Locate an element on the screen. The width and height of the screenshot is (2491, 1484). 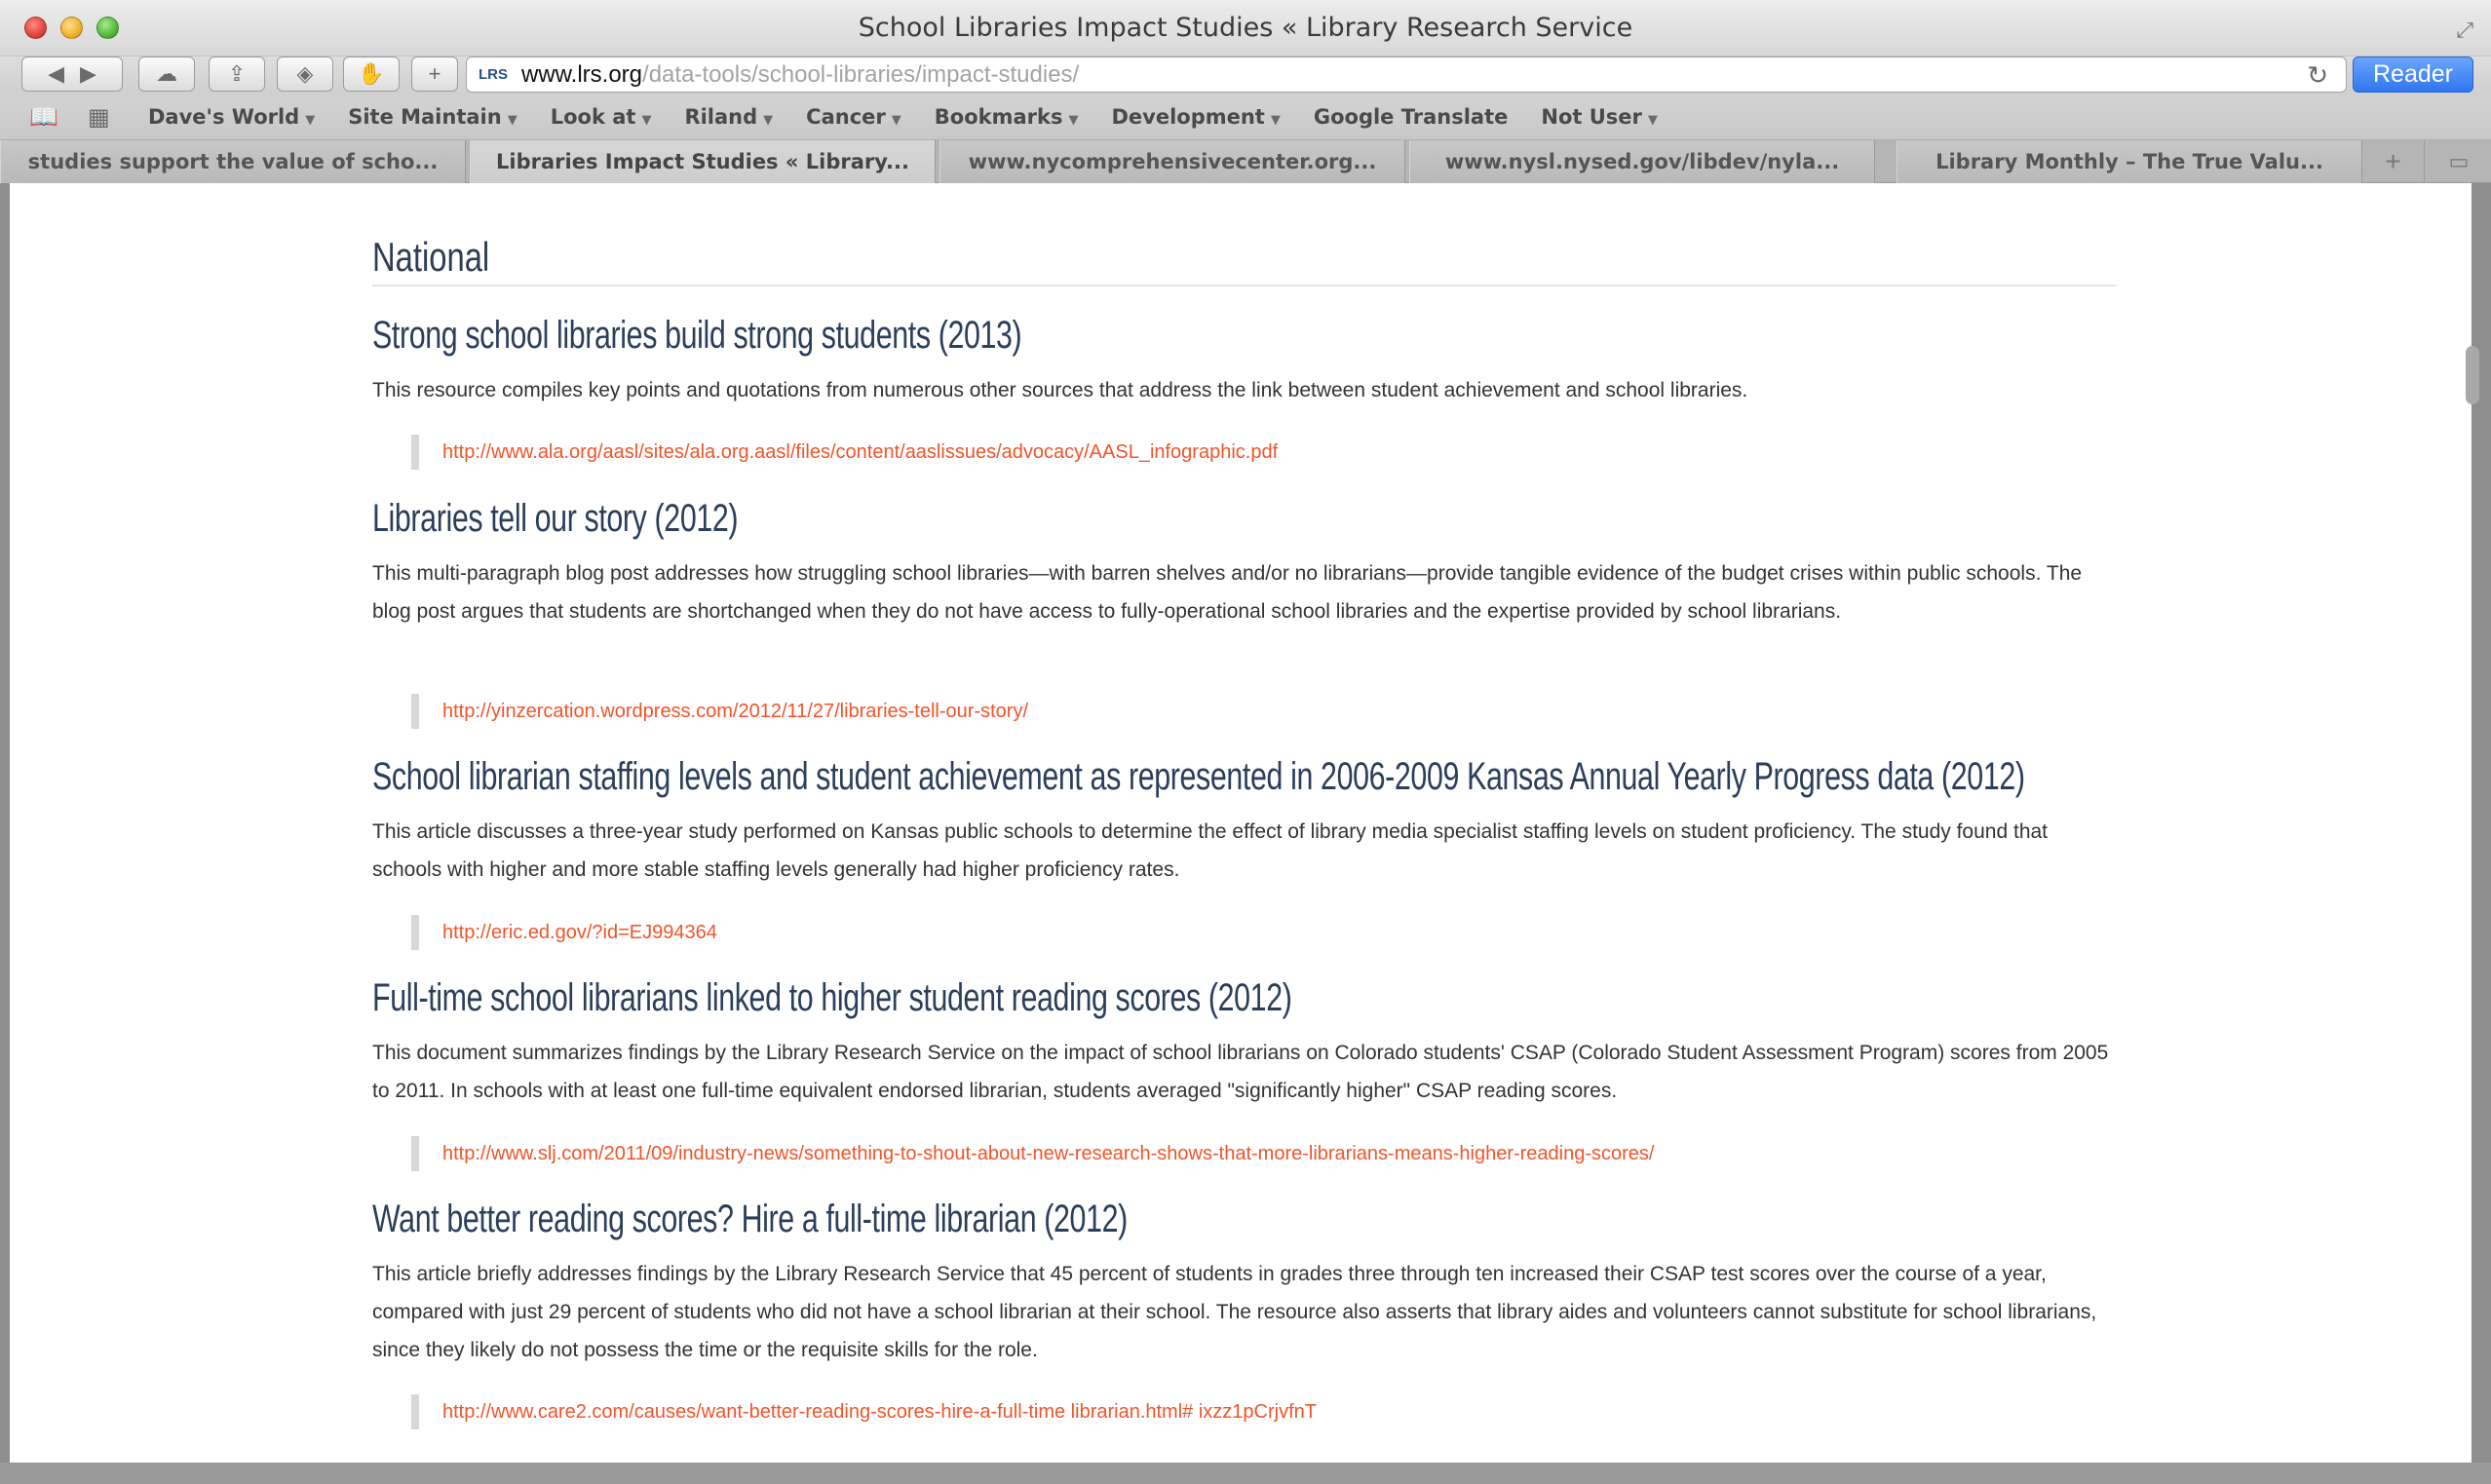
bookmark-label: Dave's World is located at coordinates (224, 117).